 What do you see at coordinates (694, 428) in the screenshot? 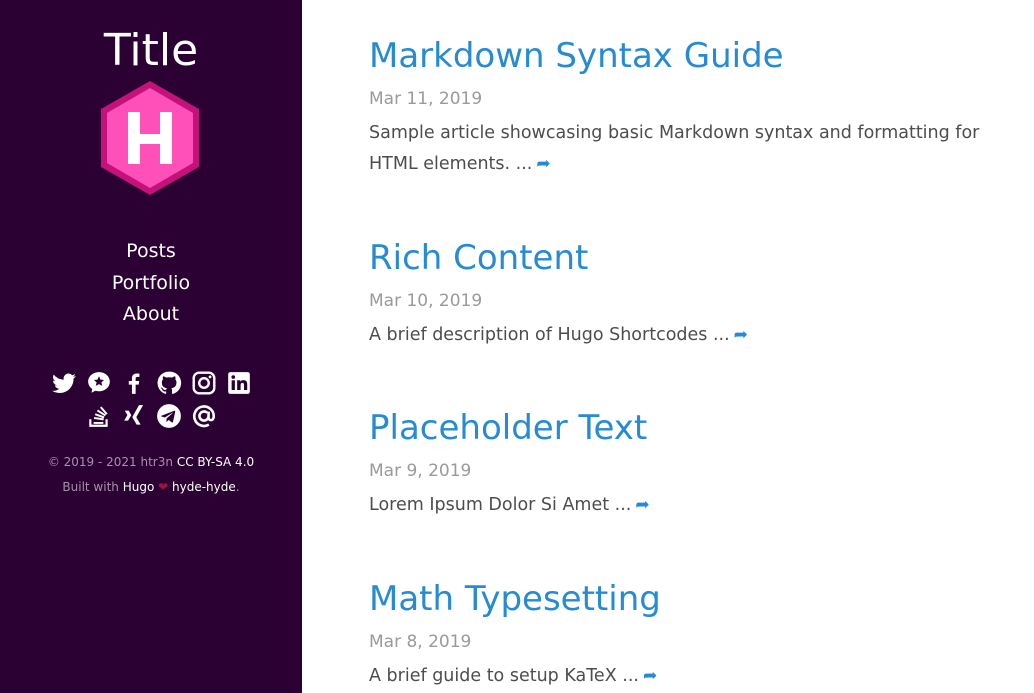
I see `post-title-link: Placeholder Text` at bounding box center [694, 428].